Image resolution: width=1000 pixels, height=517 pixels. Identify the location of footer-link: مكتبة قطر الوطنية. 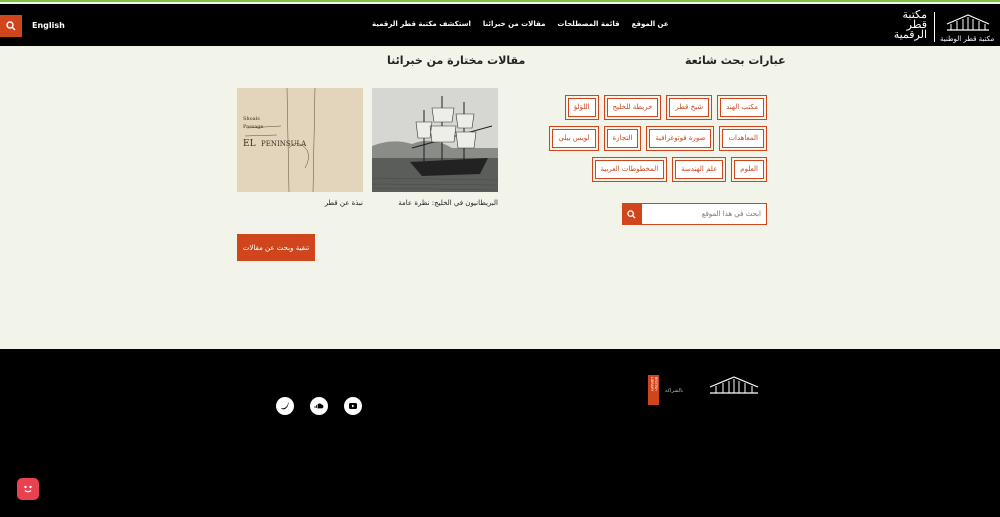
(470, 415).